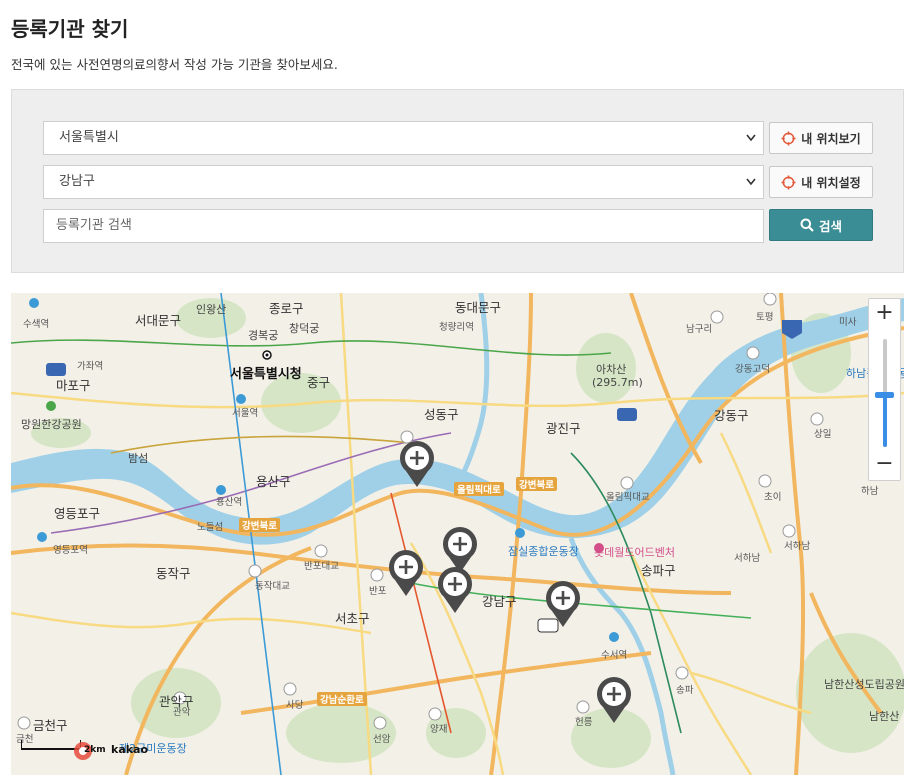 This screenshot has height=775, width=910. Describe the element at coordinates (138, 458) in the screenshot. I see `map-label-bamseom: 밤섬` at that location.